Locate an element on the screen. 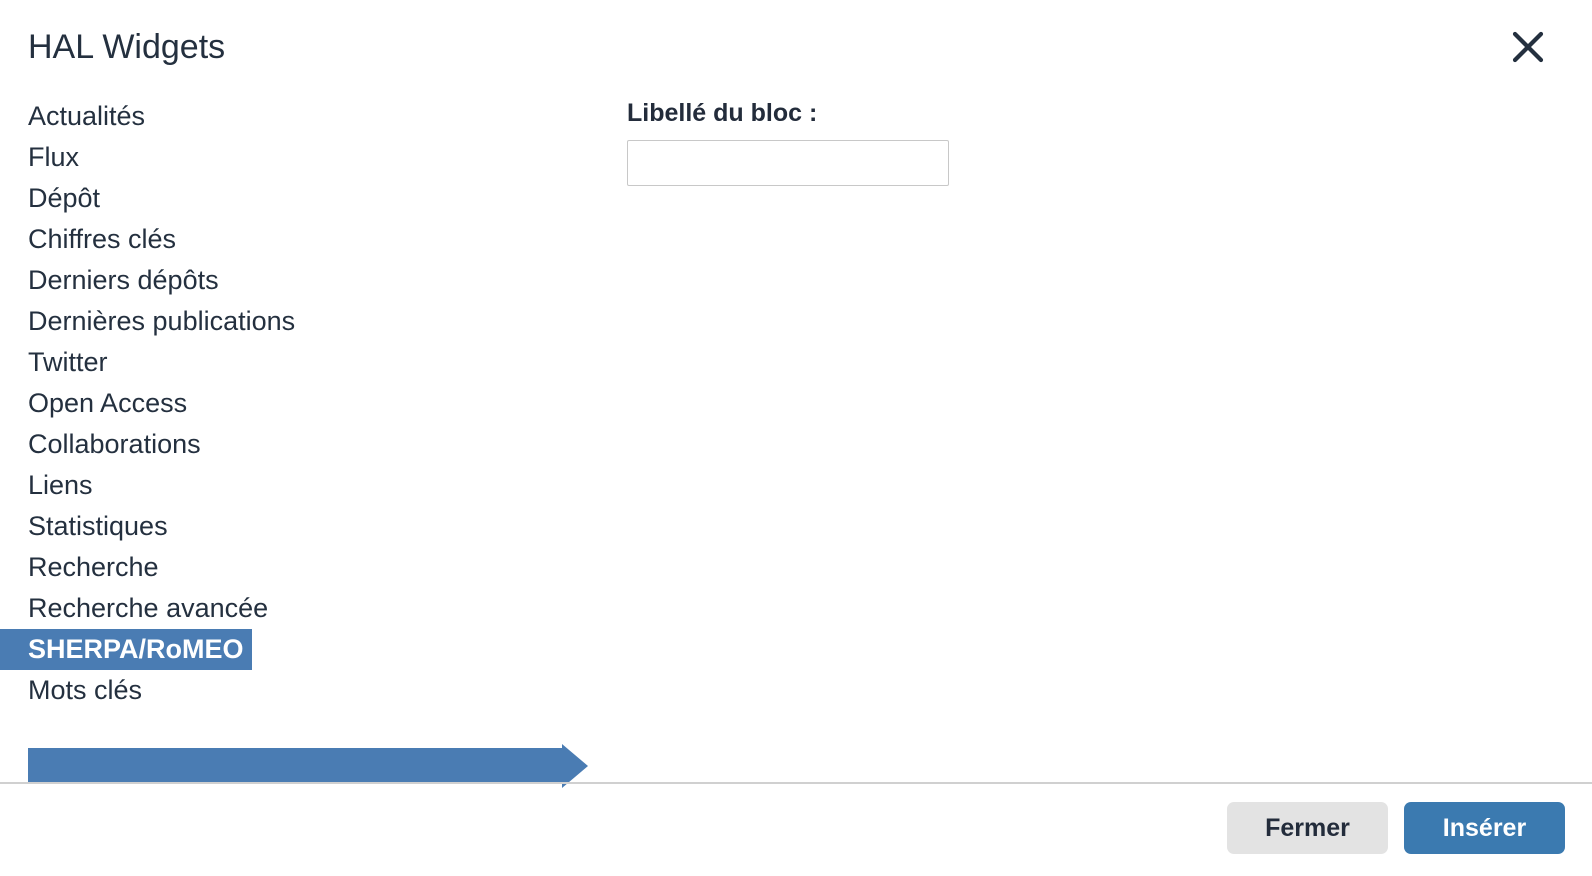  list-item: Mots clés is located at coordinates (300, 690).